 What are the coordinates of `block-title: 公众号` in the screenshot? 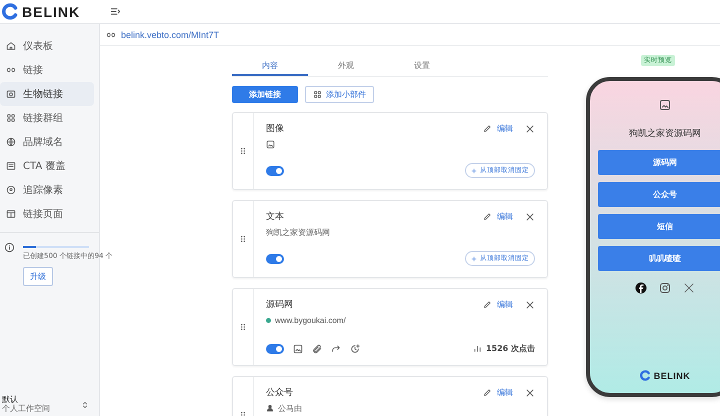 It's located at (279, 392).